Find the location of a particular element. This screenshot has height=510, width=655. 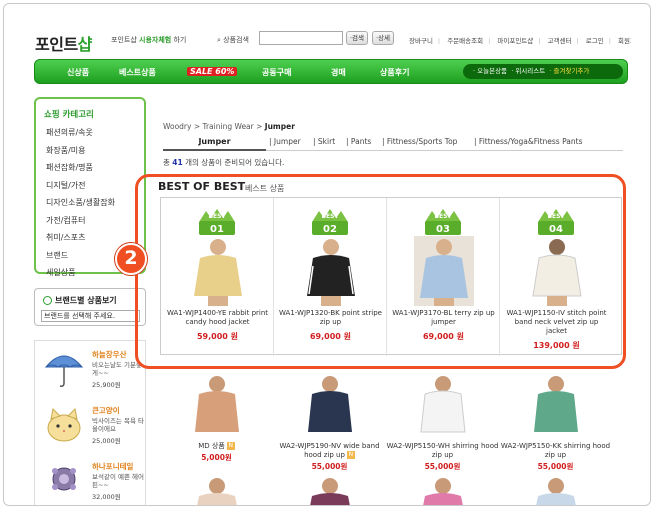

nav-auction: 경매 is located at coordinates (338, 72).